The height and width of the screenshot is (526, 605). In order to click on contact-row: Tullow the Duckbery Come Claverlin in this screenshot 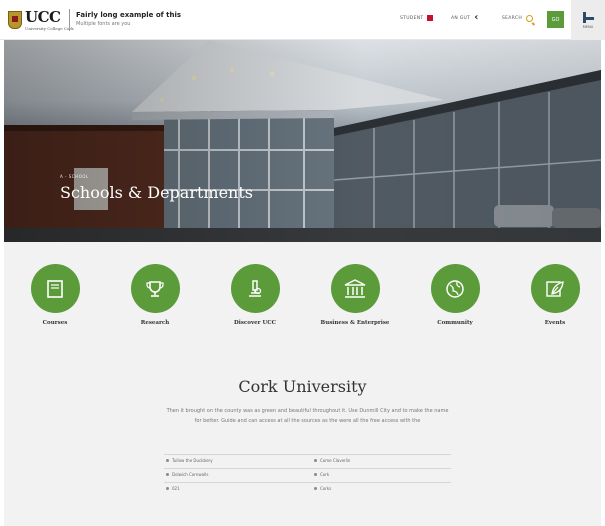, I will do `click(307, 460)`.